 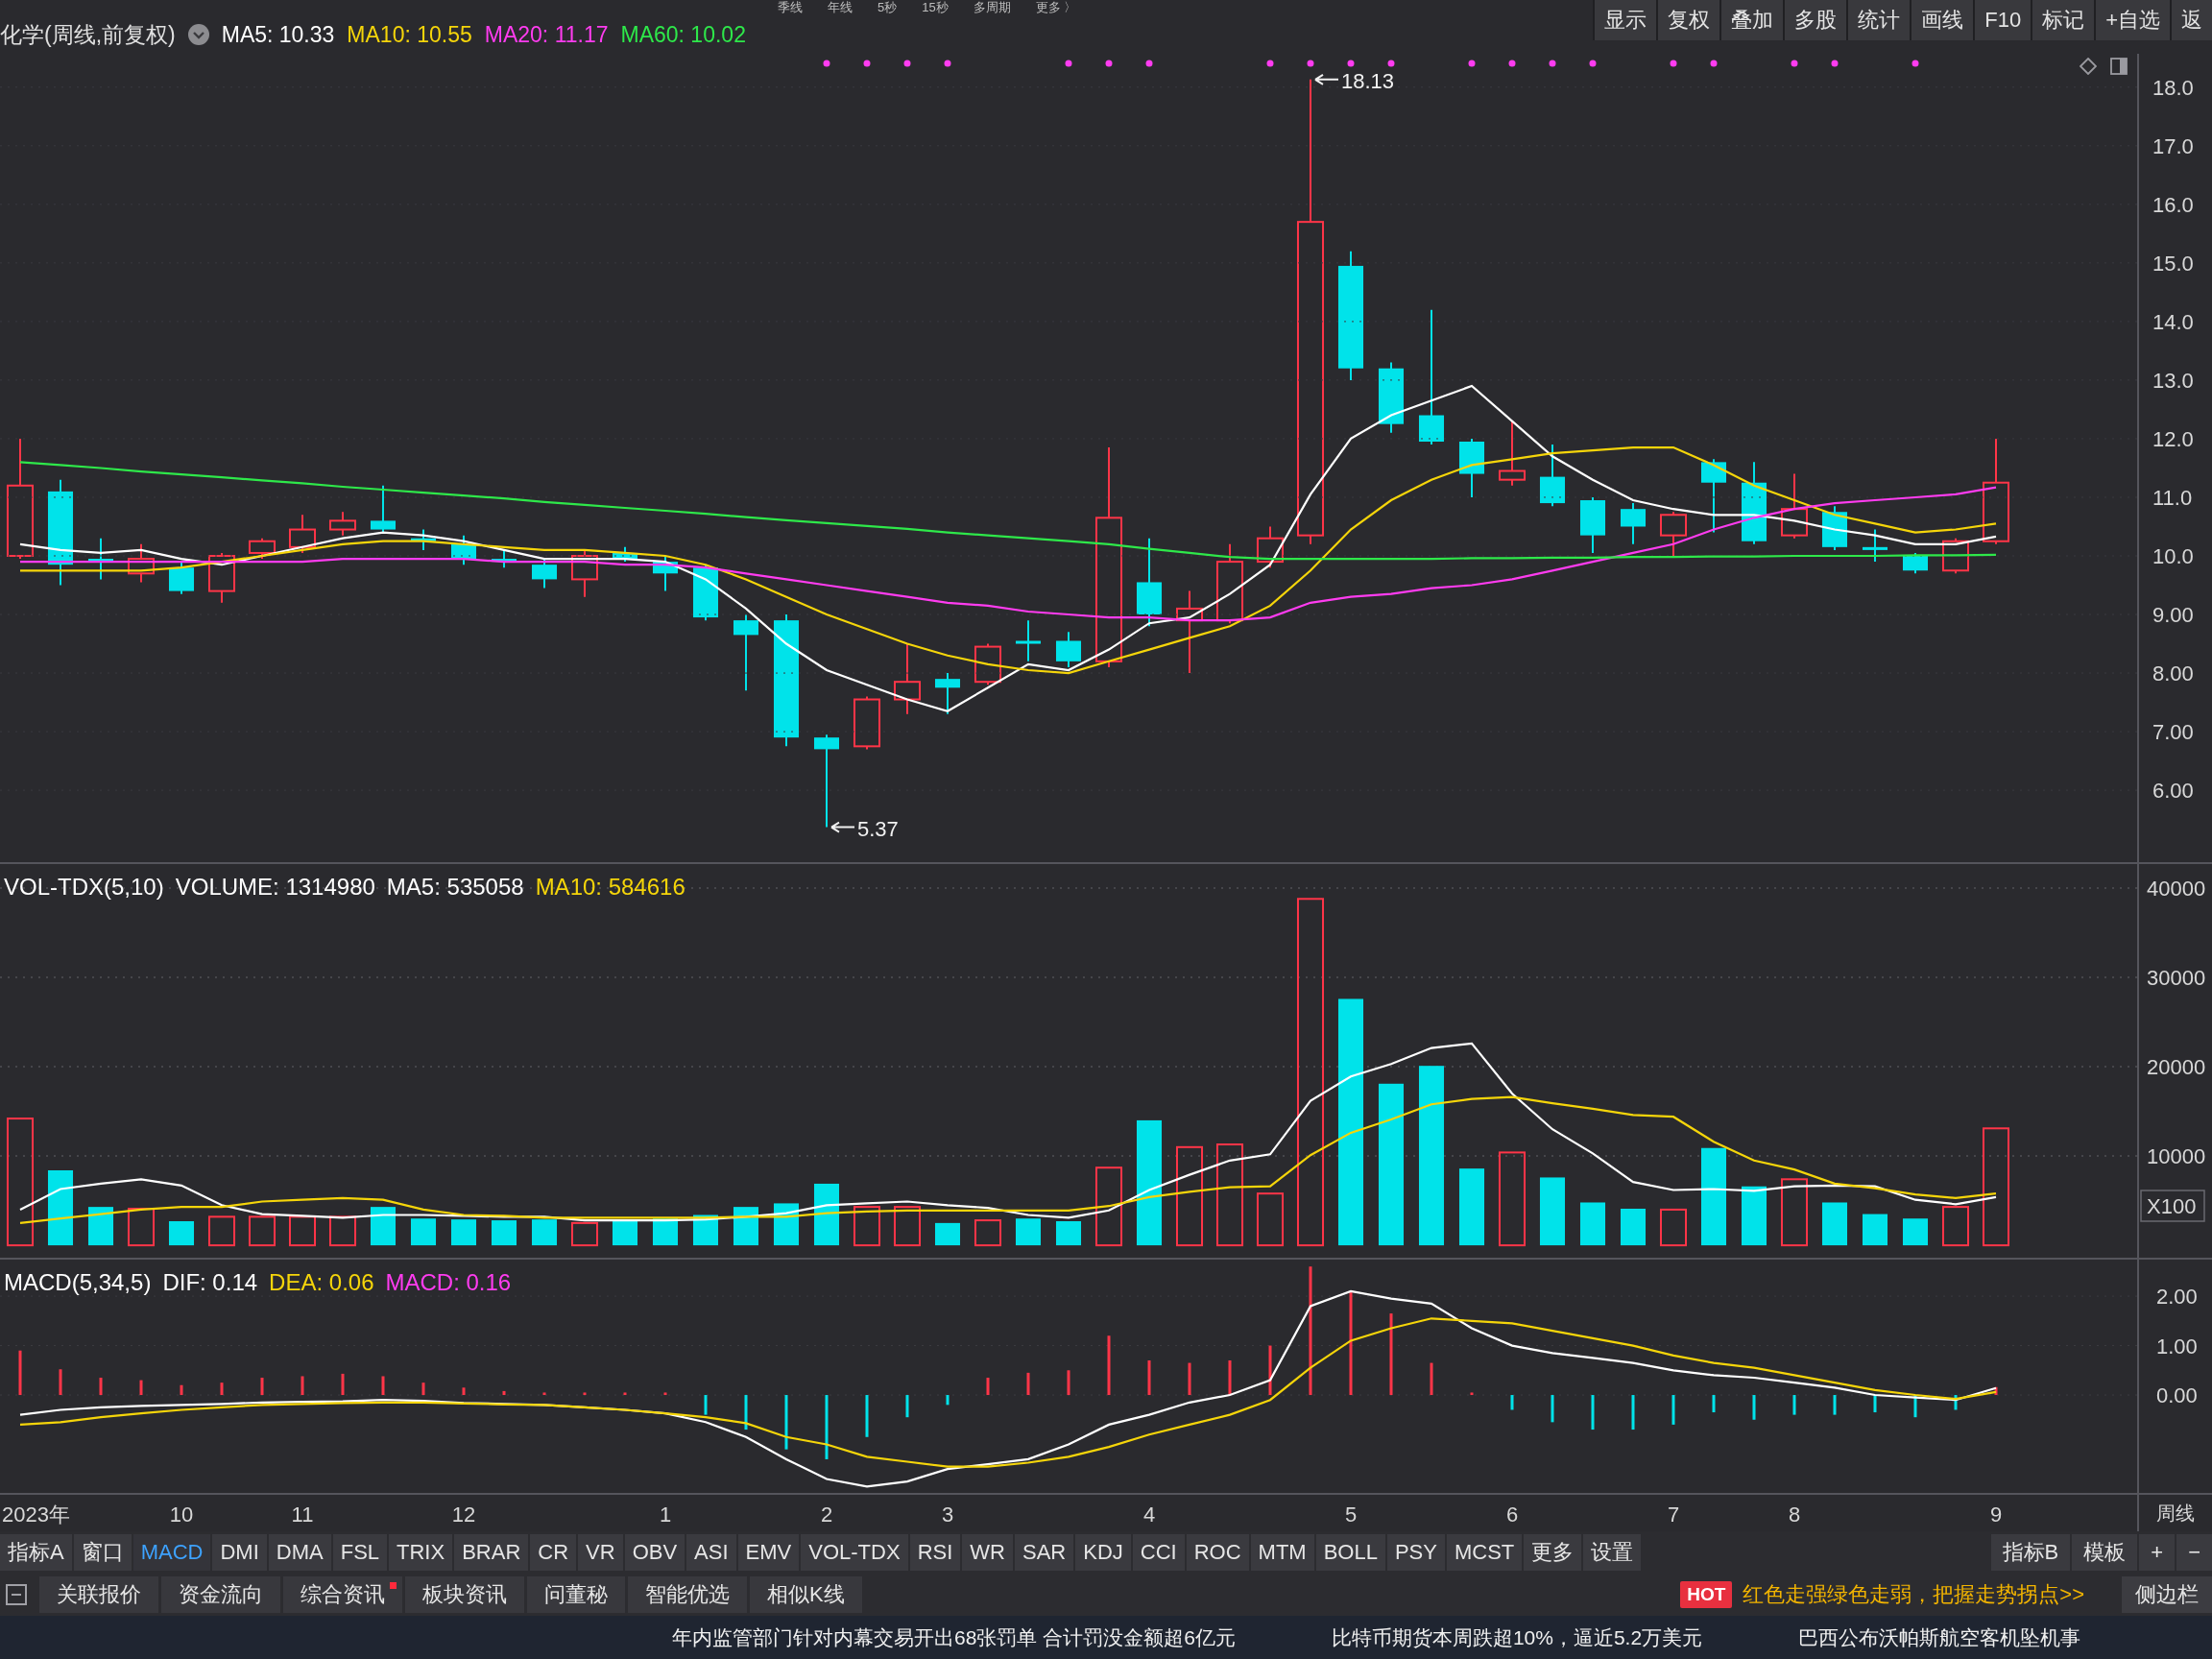 I want to click on panel-control-button: −, so click(x=2194, y=1552).